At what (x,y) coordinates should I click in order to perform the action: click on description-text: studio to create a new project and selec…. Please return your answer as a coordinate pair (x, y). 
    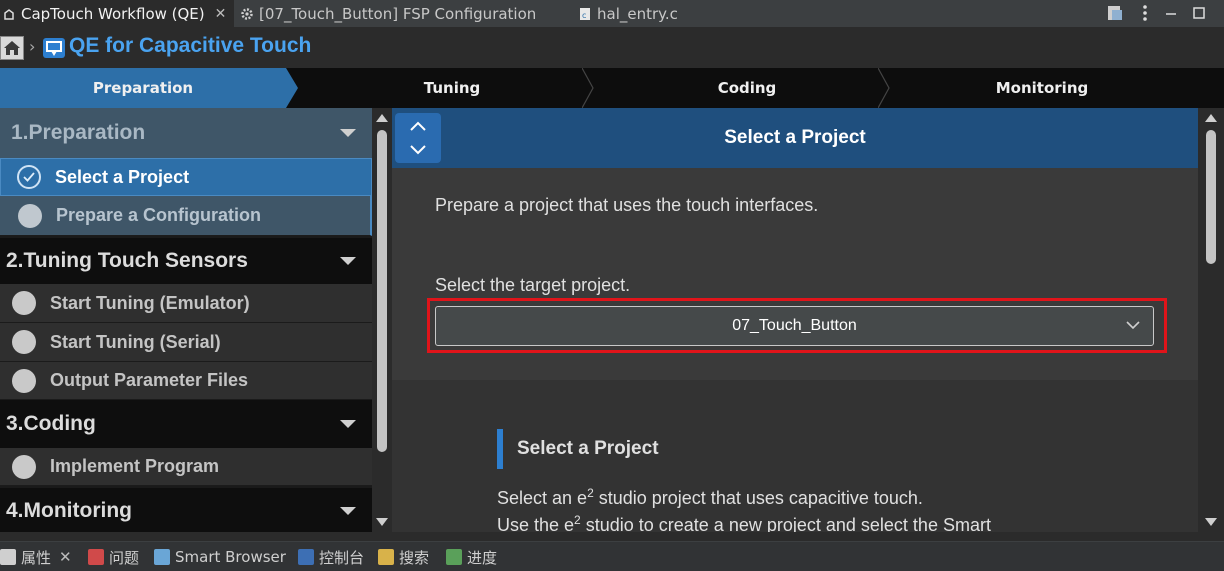
    Looking at the image, I should click on (785, 523).